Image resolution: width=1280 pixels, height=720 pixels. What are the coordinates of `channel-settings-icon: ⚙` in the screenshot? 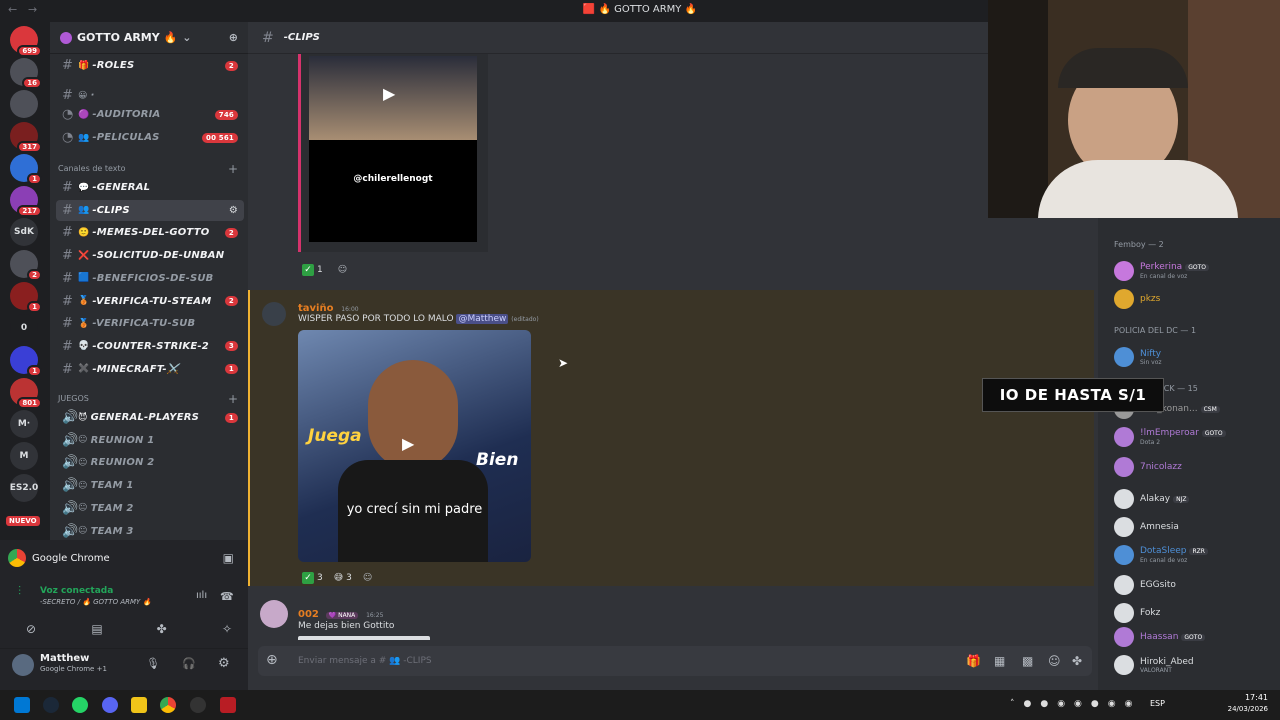 It's located at (233, 210).